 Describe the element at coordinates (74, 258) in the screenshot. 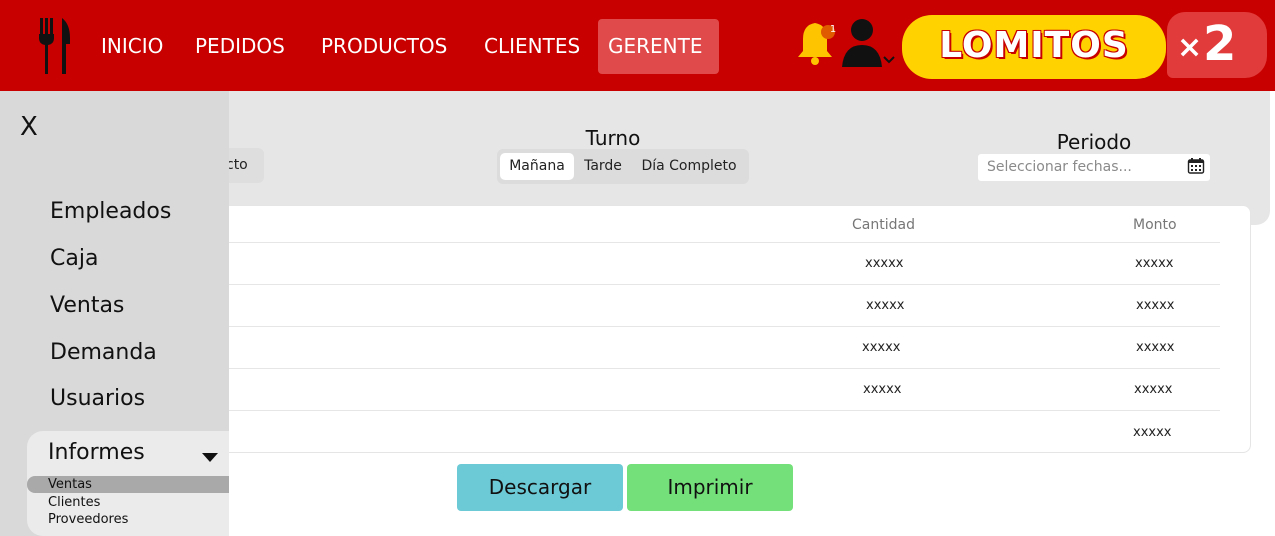

I see `sidebar-item-caja: Caja` at that location.